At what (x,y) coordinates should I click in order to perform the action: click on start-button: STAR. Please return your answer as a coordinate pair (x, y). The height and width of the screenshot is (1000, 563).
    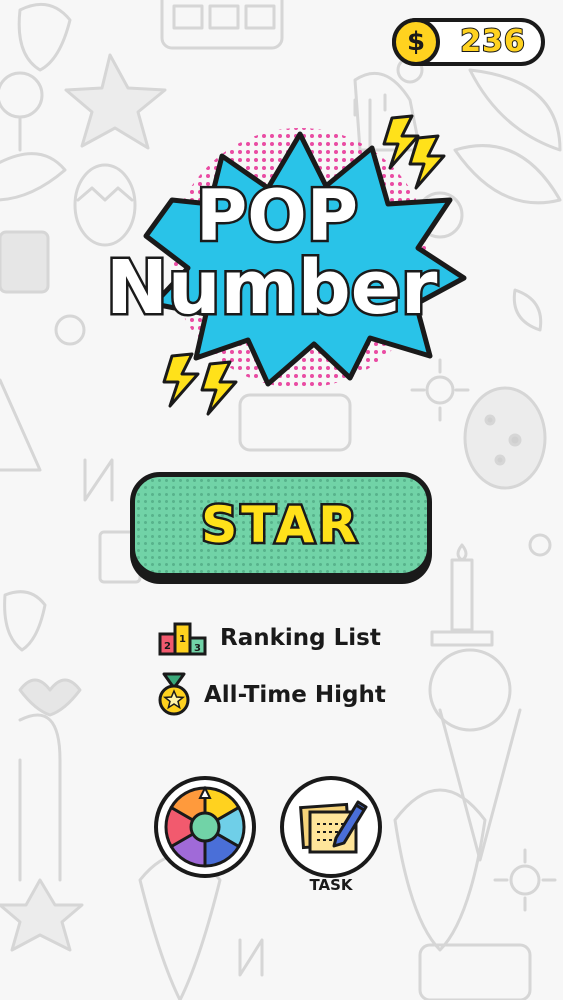
    Looking at the image, I should click on (281, 525).